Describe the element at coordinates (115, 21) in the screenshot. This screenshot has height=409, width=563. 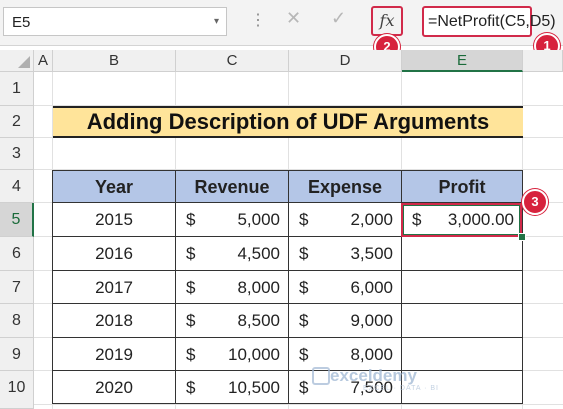
I see `name-box: E5 ▾` at that location.